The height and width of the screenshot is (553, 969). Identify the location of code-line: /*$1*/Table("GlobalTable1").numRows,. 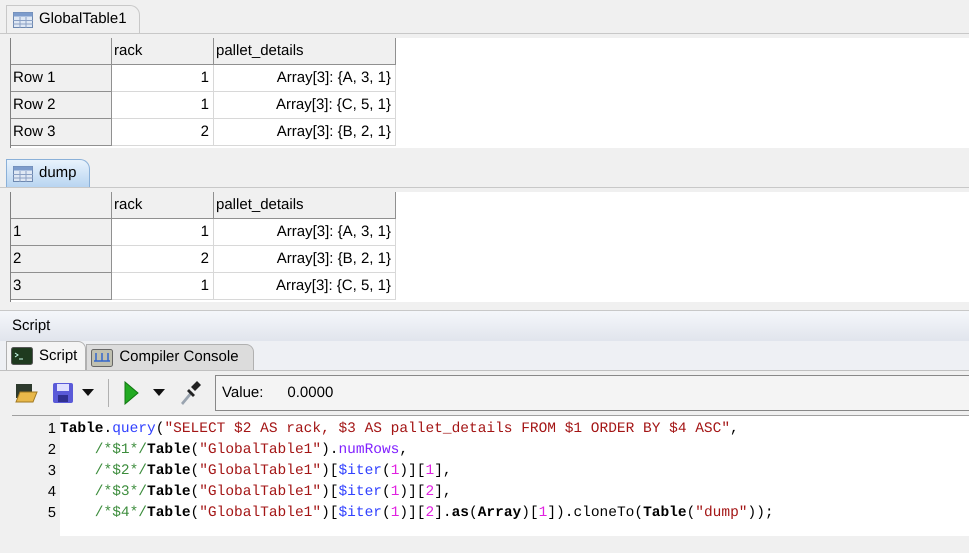
(251, 450).